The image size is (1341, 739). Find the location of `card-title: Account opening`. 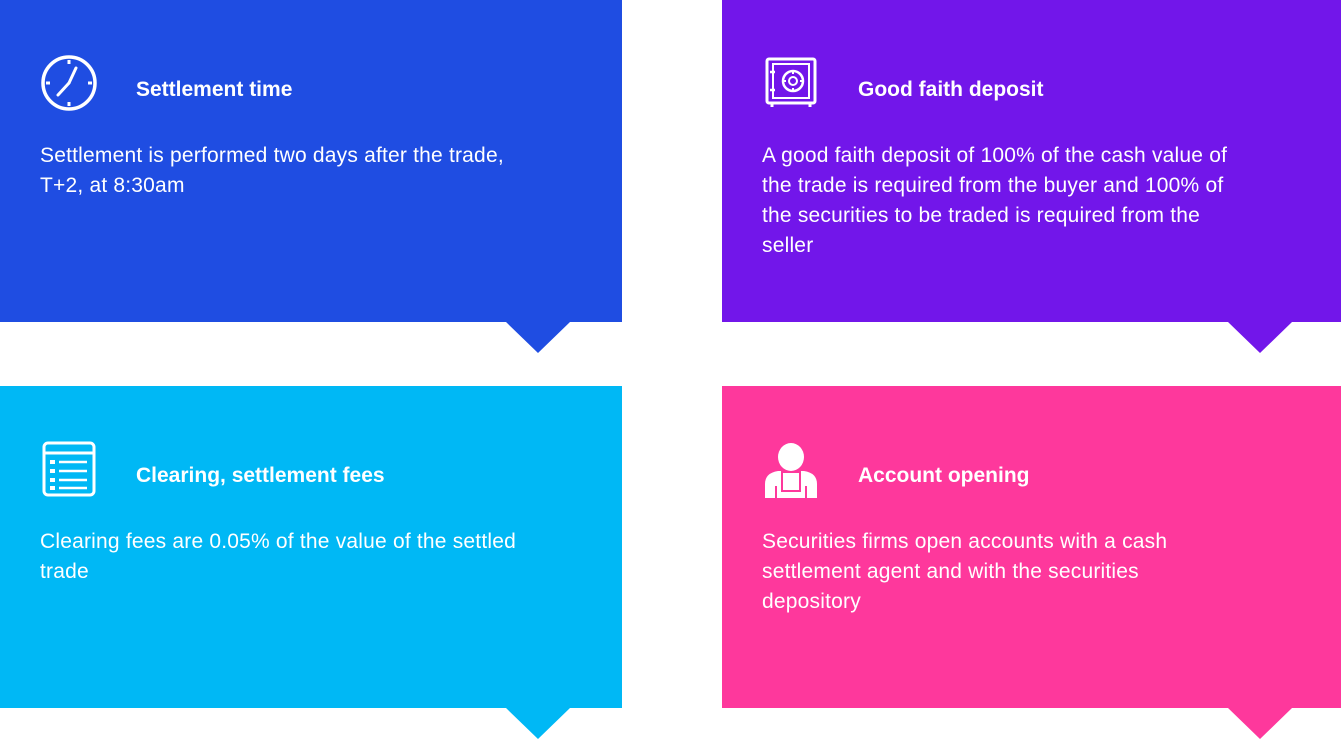

card-title: Account opening is located at coordinates (944, 475).